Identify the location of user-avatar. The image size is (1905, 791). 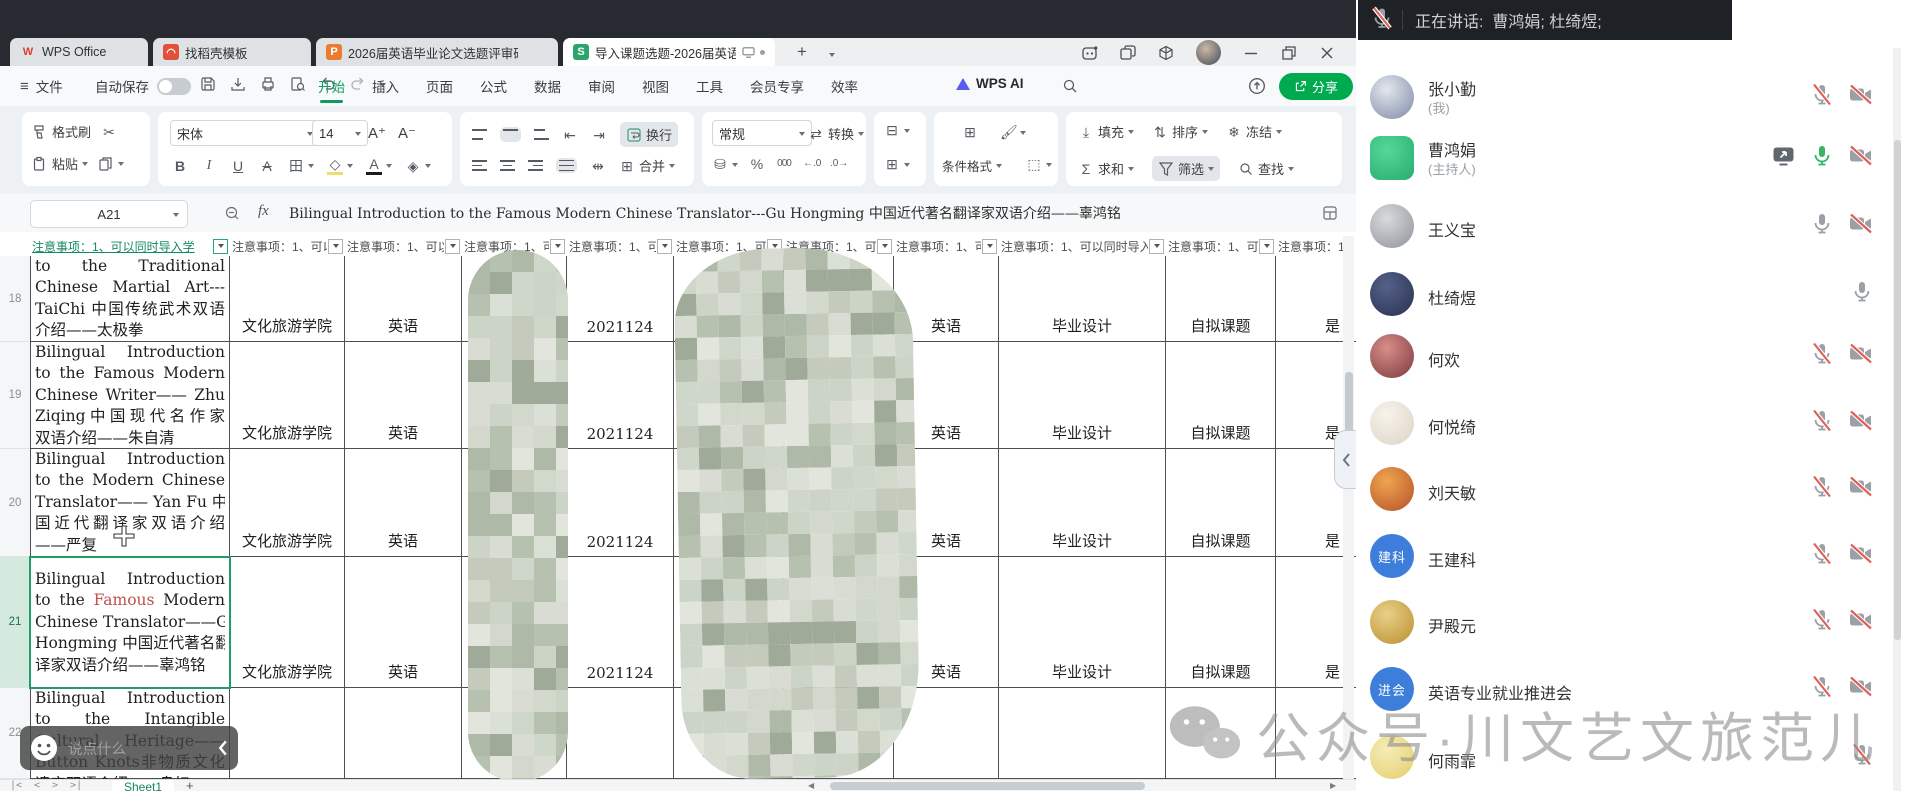
(1208, 52).